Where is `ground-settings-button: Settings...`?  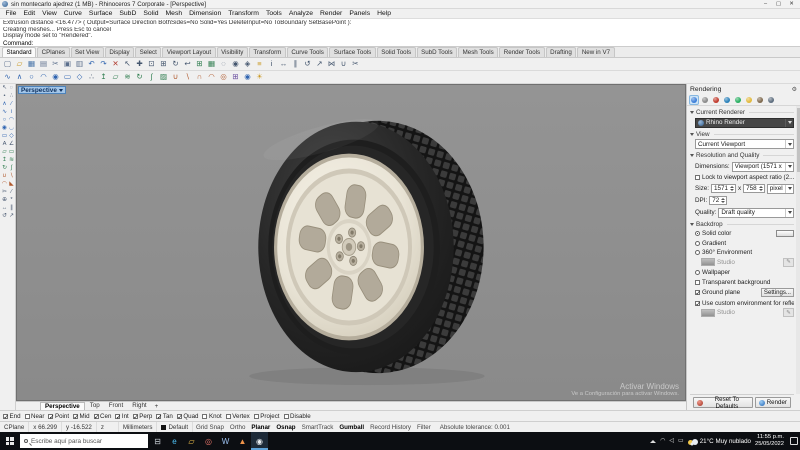 ground-settings-button: Settings... is located at coordinates (777, 292).